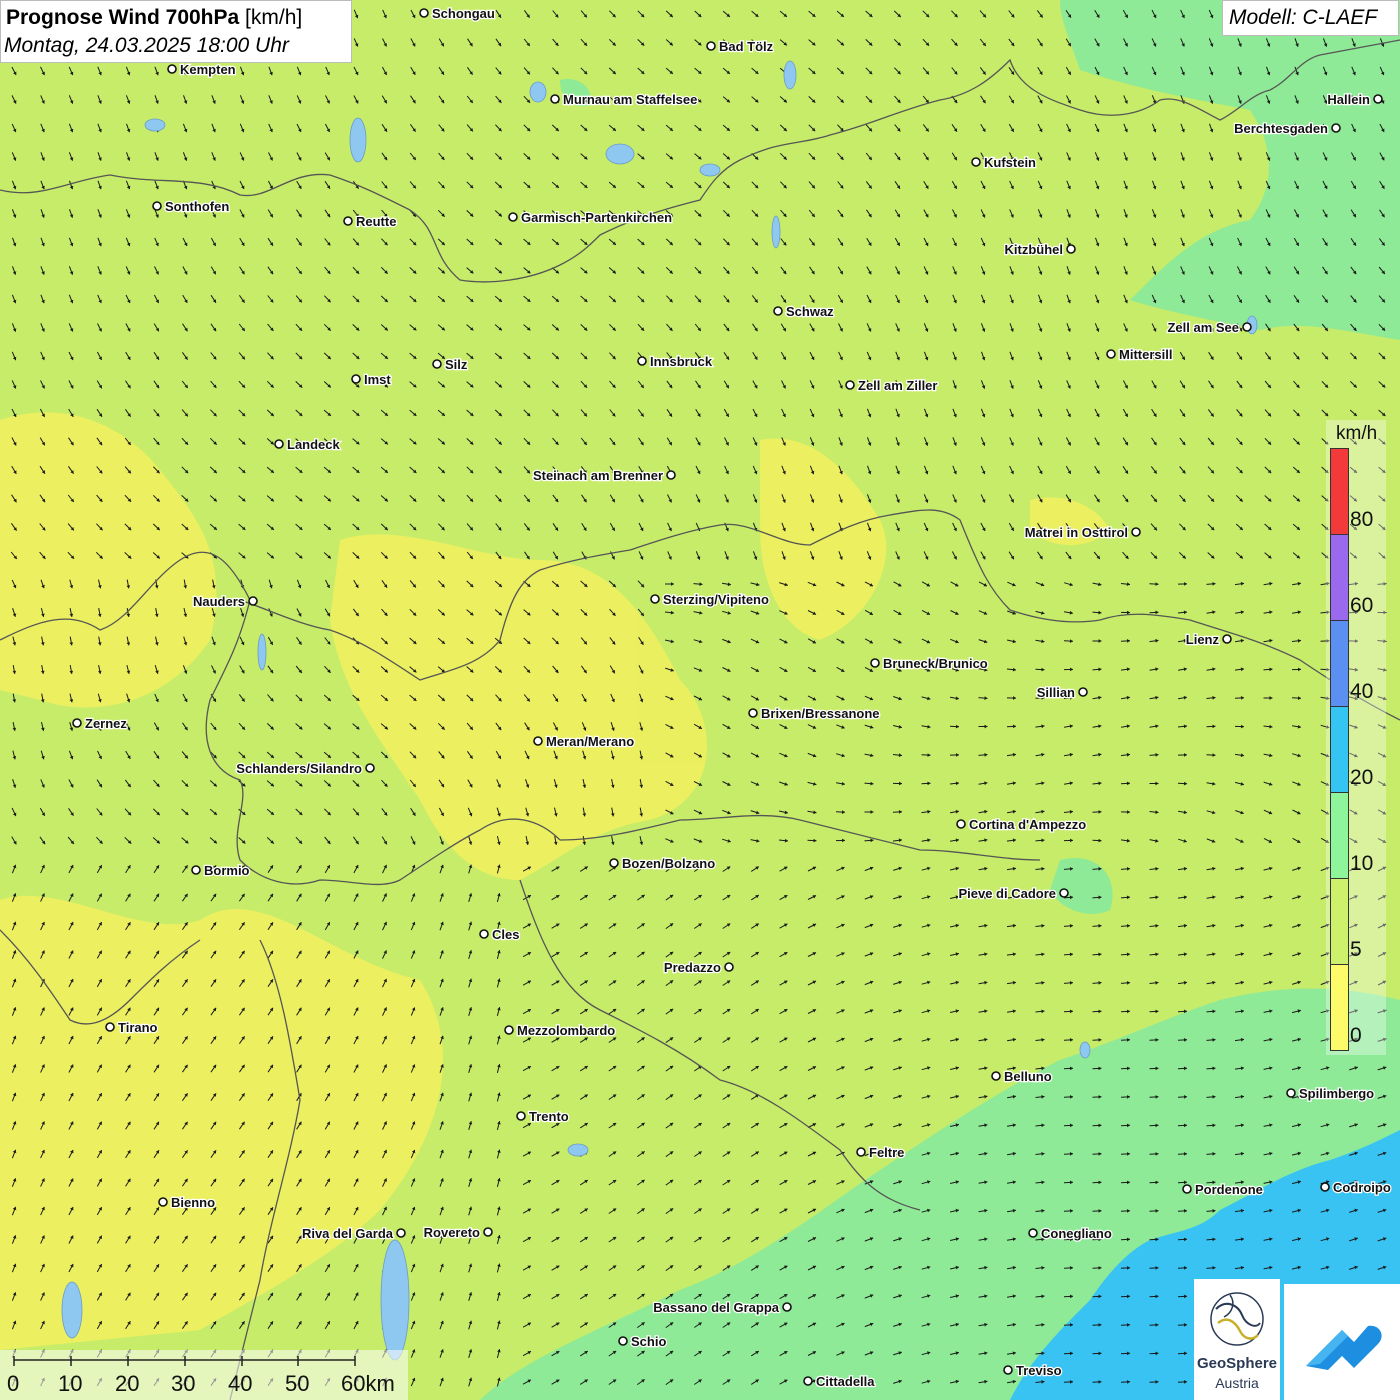 Image resolution: width=1400 pixels, height=1400 pixels. What do you see at coordinates (566, 1030) in the screenshot?
I see `city-label: Mezzolombardo` at bounding box center [566, 1030].